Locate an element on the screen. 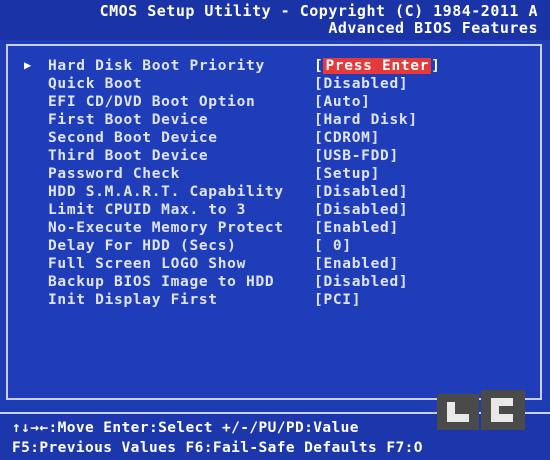 The image size is (550, 460). menu-item-label: Third Boot Device is located at coordinates (128, 156).